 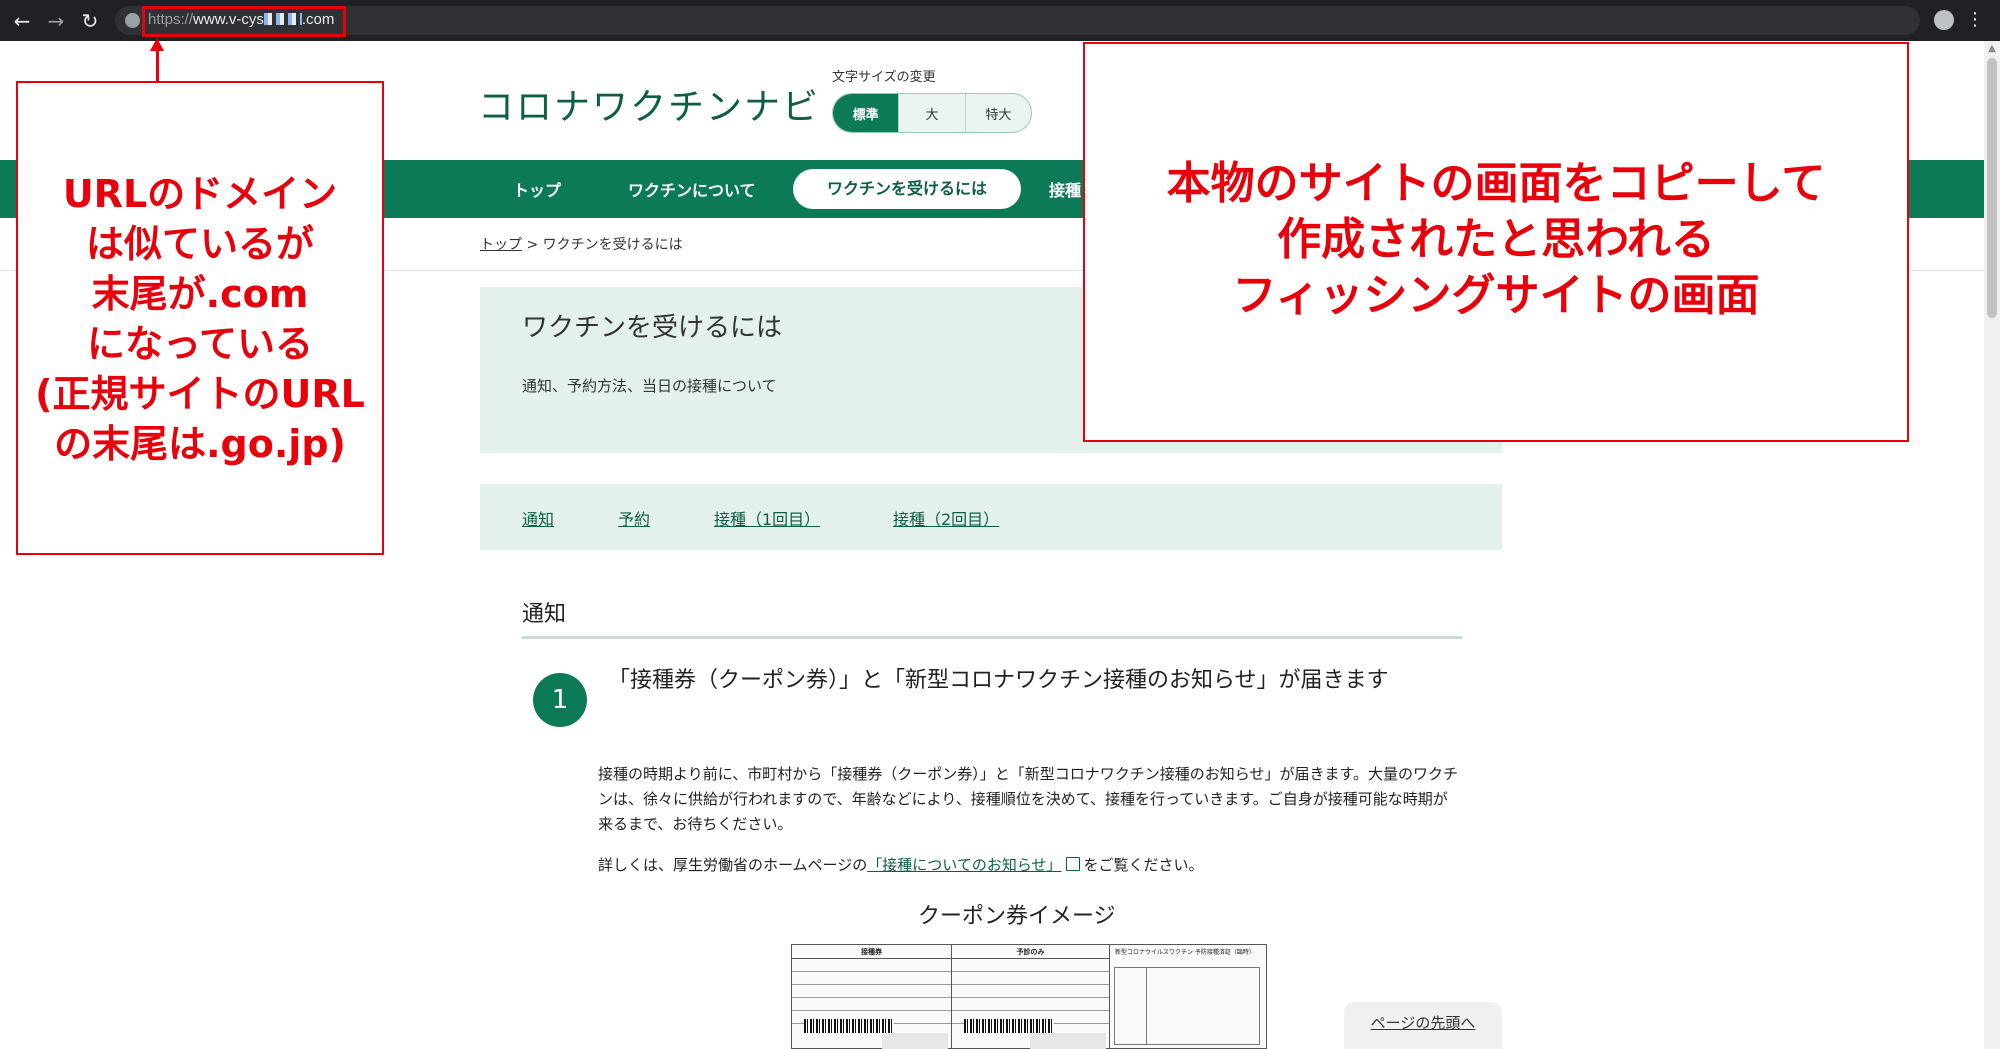 What do you see at coordinates (1185, 952) in the screenshot?
I see `coupon-certificate-header: 新型コロナウイルスワクチン 予防接種済証（臨時）` at bounding box center [1185, 952].